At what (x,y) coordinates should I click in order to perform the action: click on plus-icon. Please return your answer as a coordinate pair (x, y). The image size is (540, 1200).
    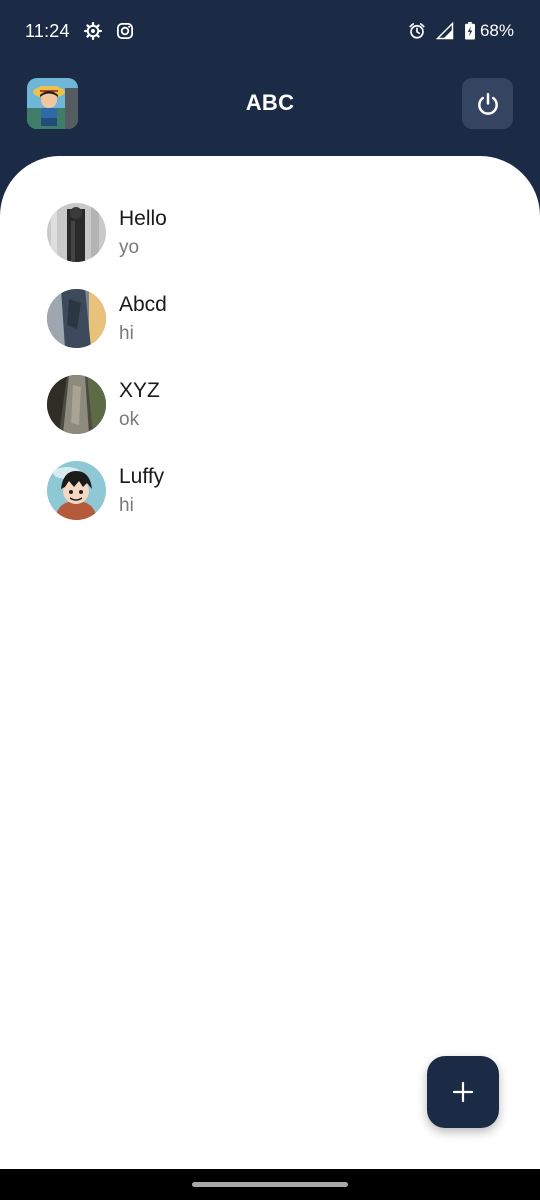
    Looking at the image, I should click on (463, 1092).